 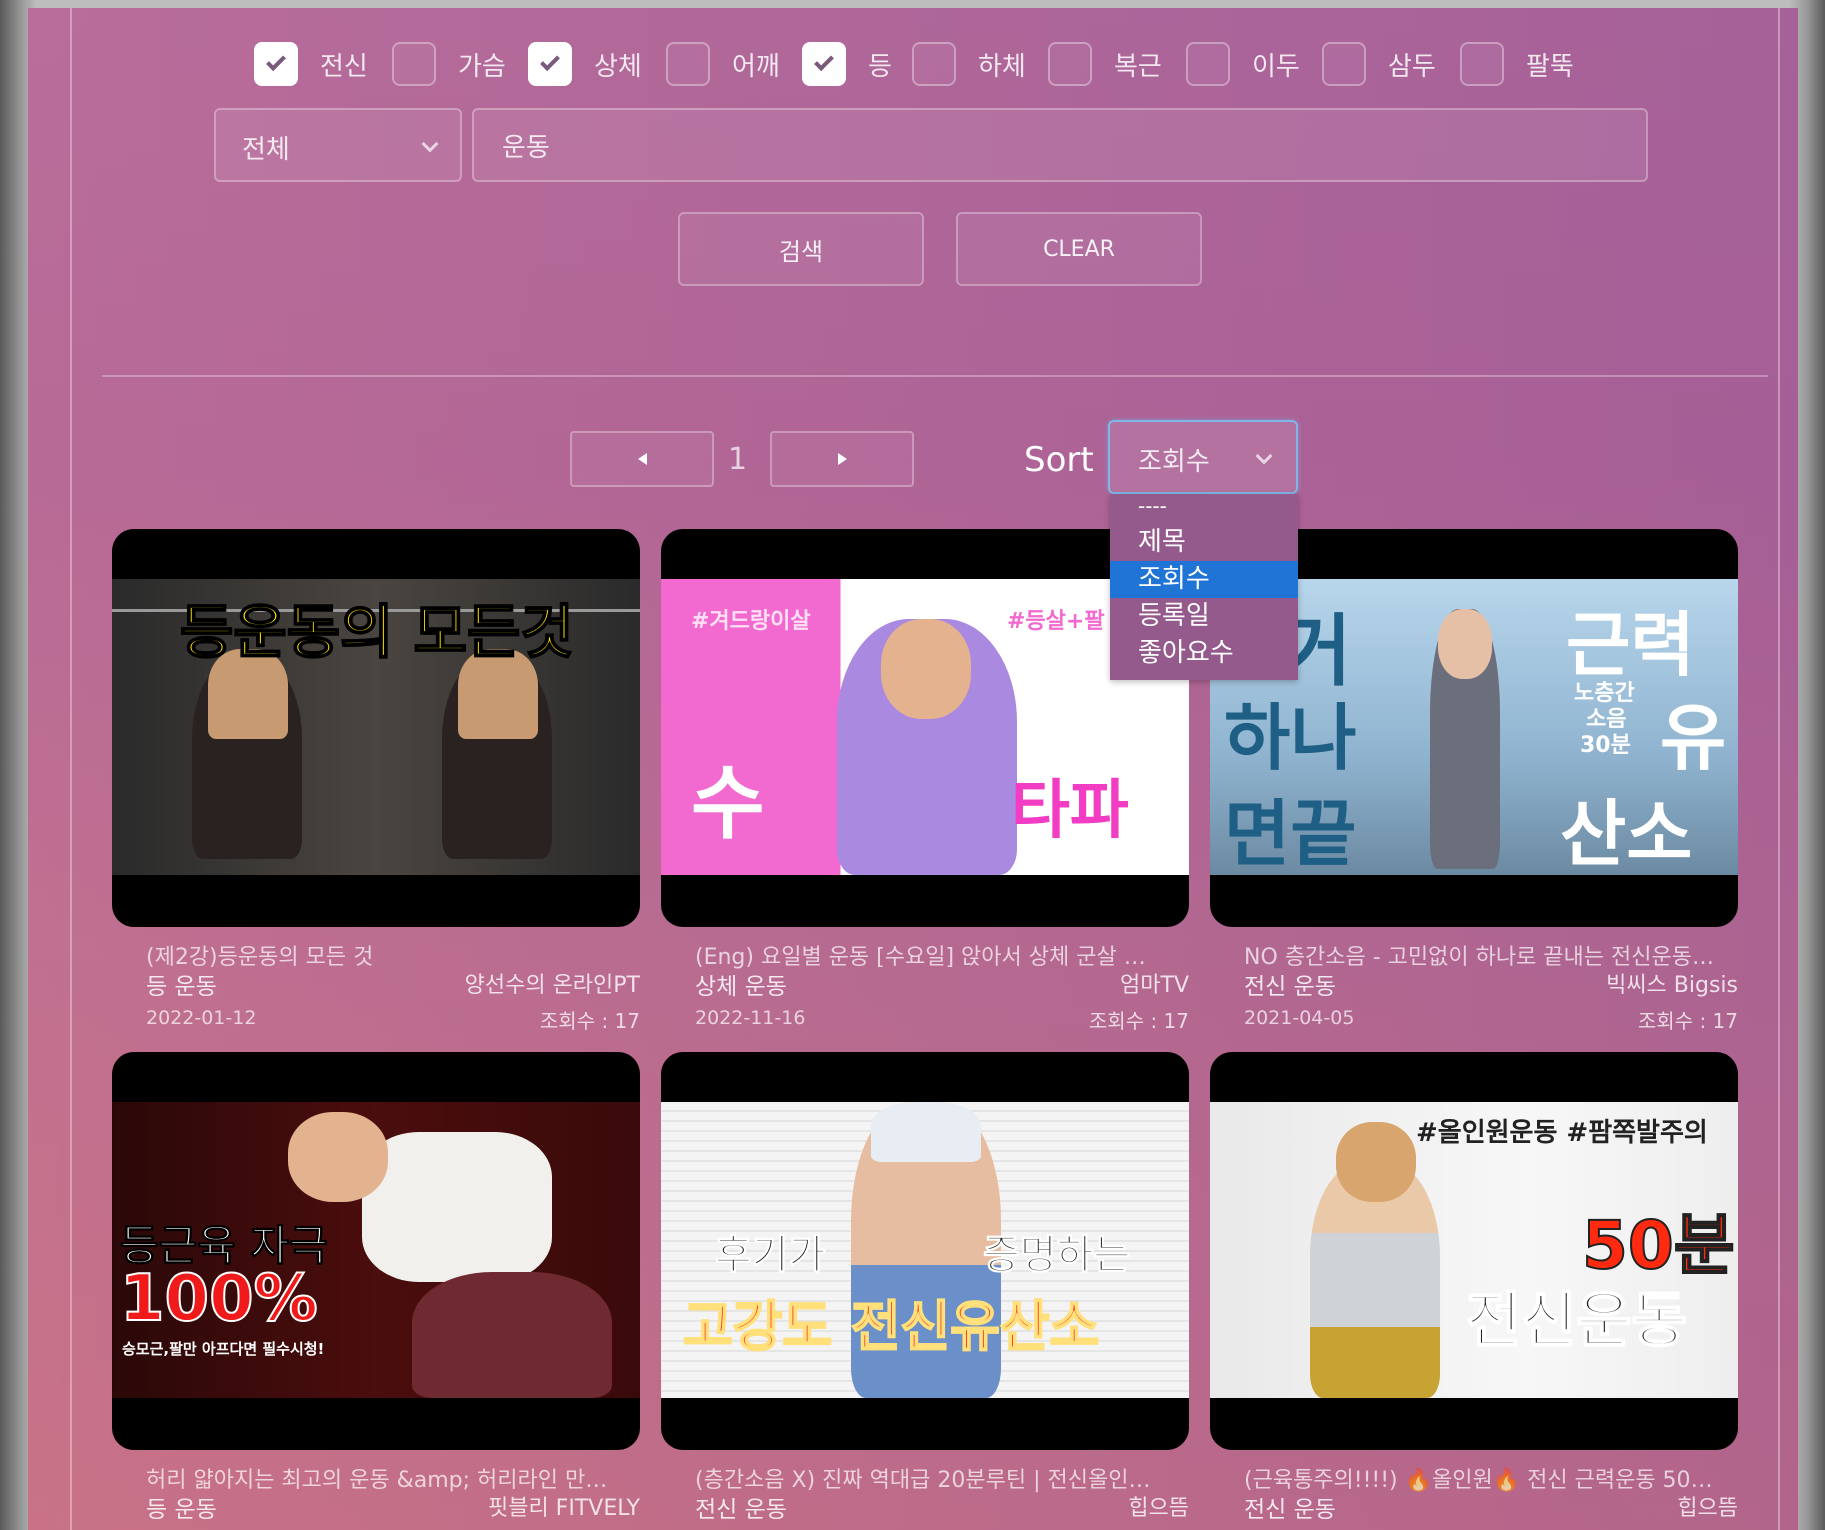 What do you see at coordinates (741, 987) in the screenshot?
I see `video-category: 상체 운동` at bounding box center [741, 987].